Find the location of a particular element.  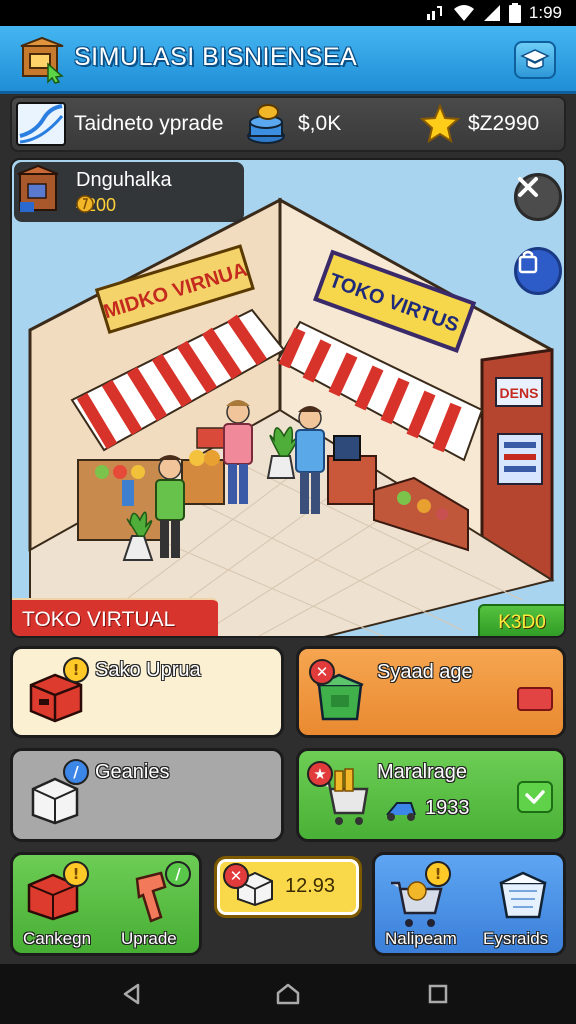

stars-value: $Z2990 is located at coordinates (504, 123).